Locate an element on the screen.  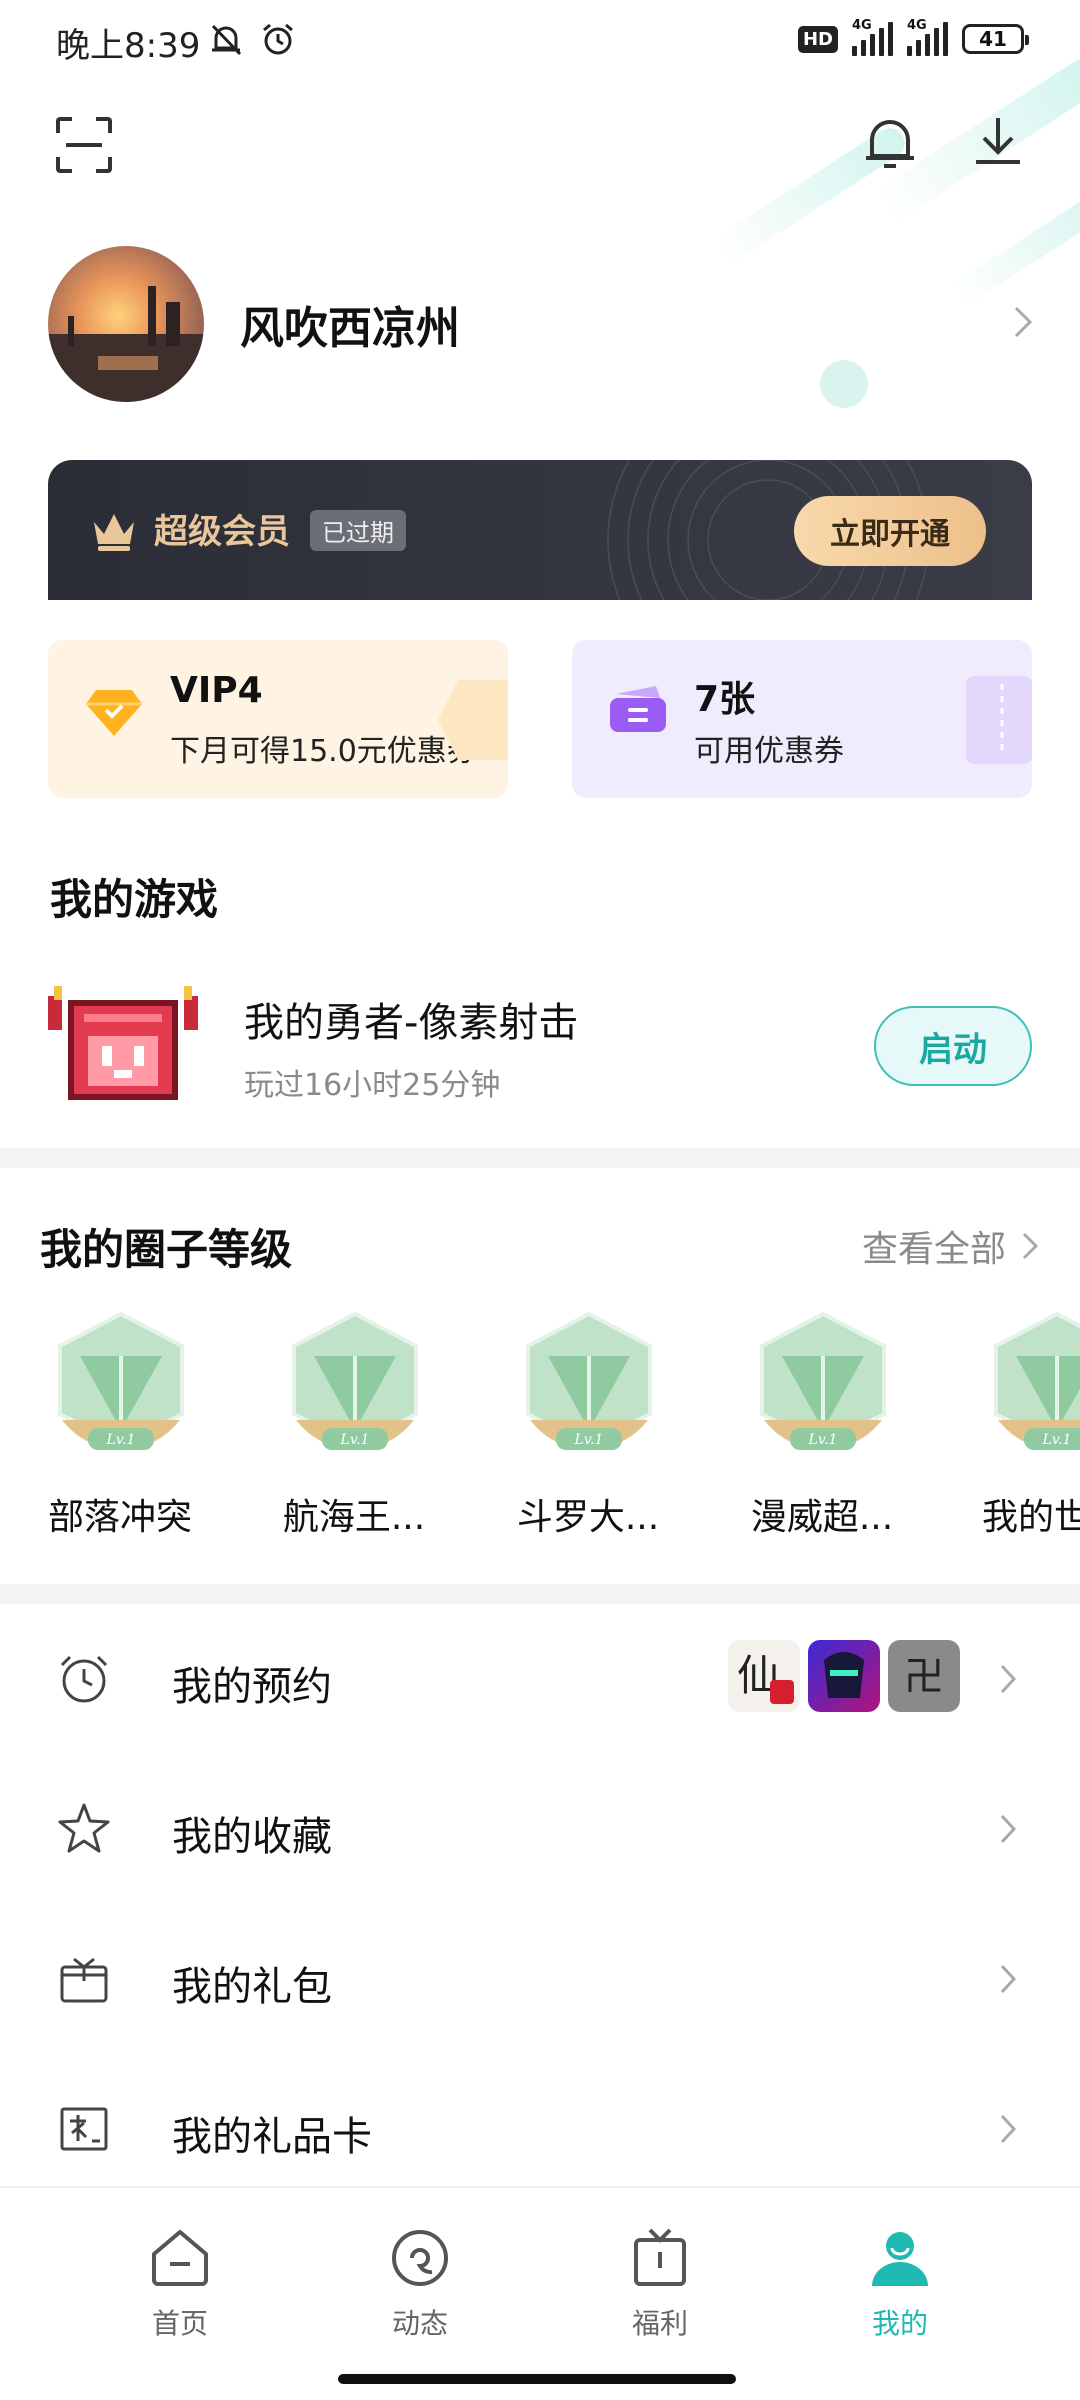
profile-row: 风吹西凉州 is located at coordinates (543, 324).